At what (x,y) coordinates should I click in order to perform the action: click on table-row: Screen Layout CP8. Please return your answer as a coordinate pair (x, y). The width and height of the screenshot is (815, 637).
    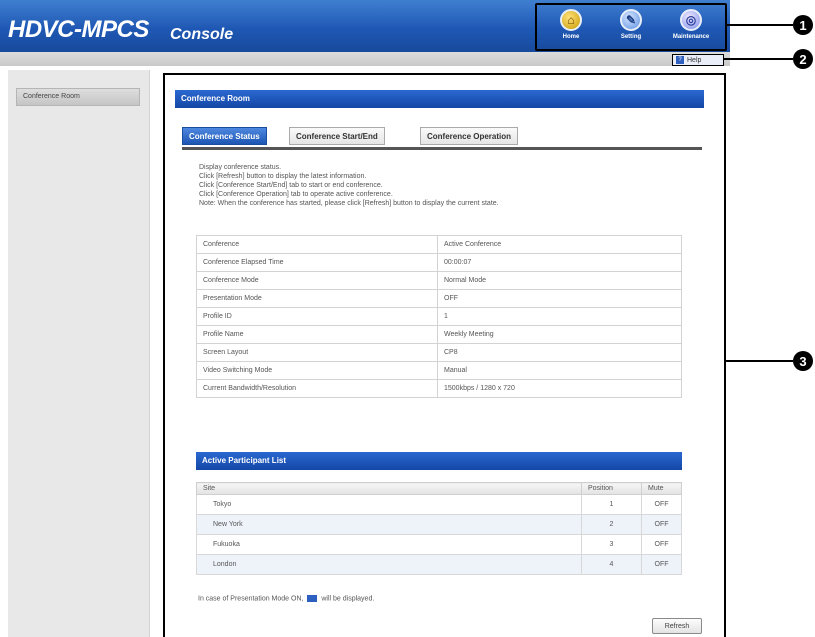
    Looking at the image, I should click on (439, 352).